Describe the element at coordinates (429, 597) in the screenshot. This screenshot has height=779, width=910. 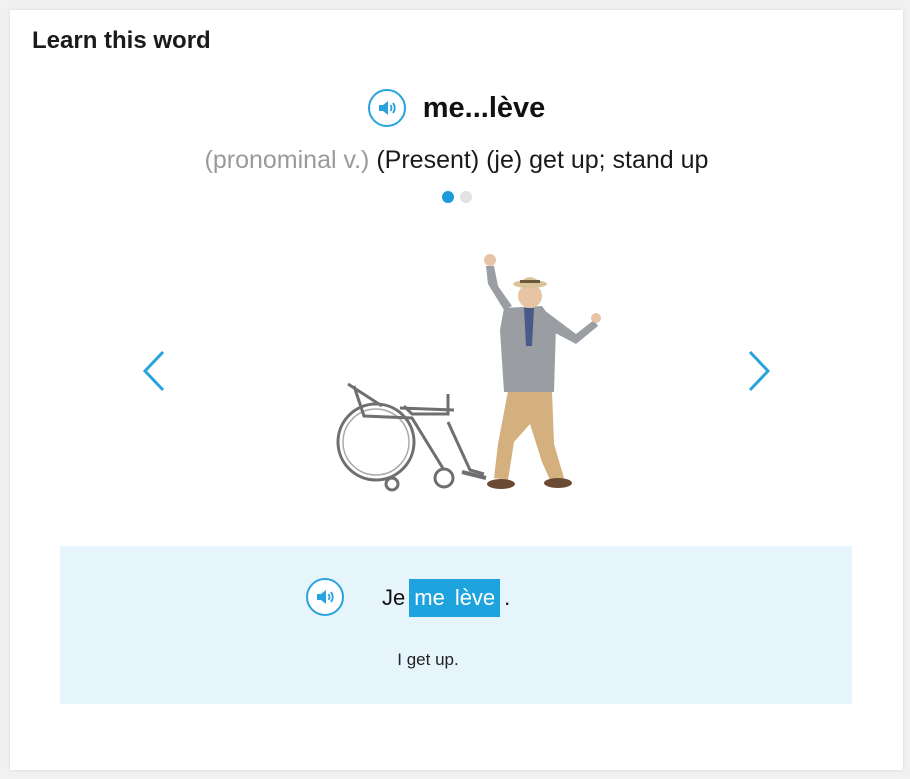
I see `highlight-word: me` at that location.